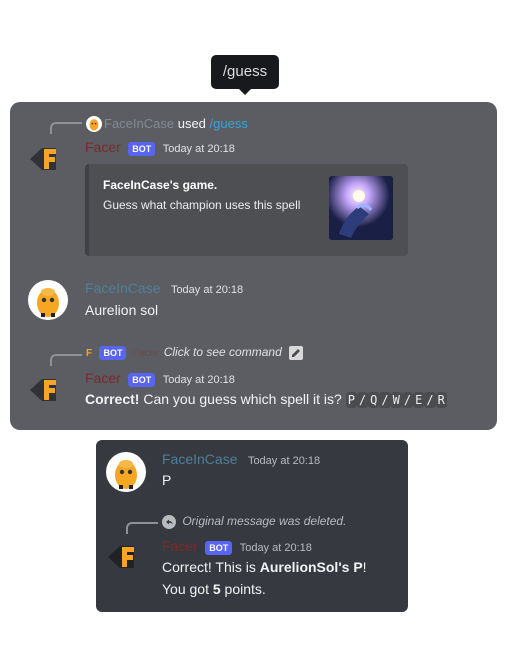 Image resolution: width=510 pixels, height=654 pixels. I want to click on reply-line-1: FaceInCase used /guess, so click(176, 123).